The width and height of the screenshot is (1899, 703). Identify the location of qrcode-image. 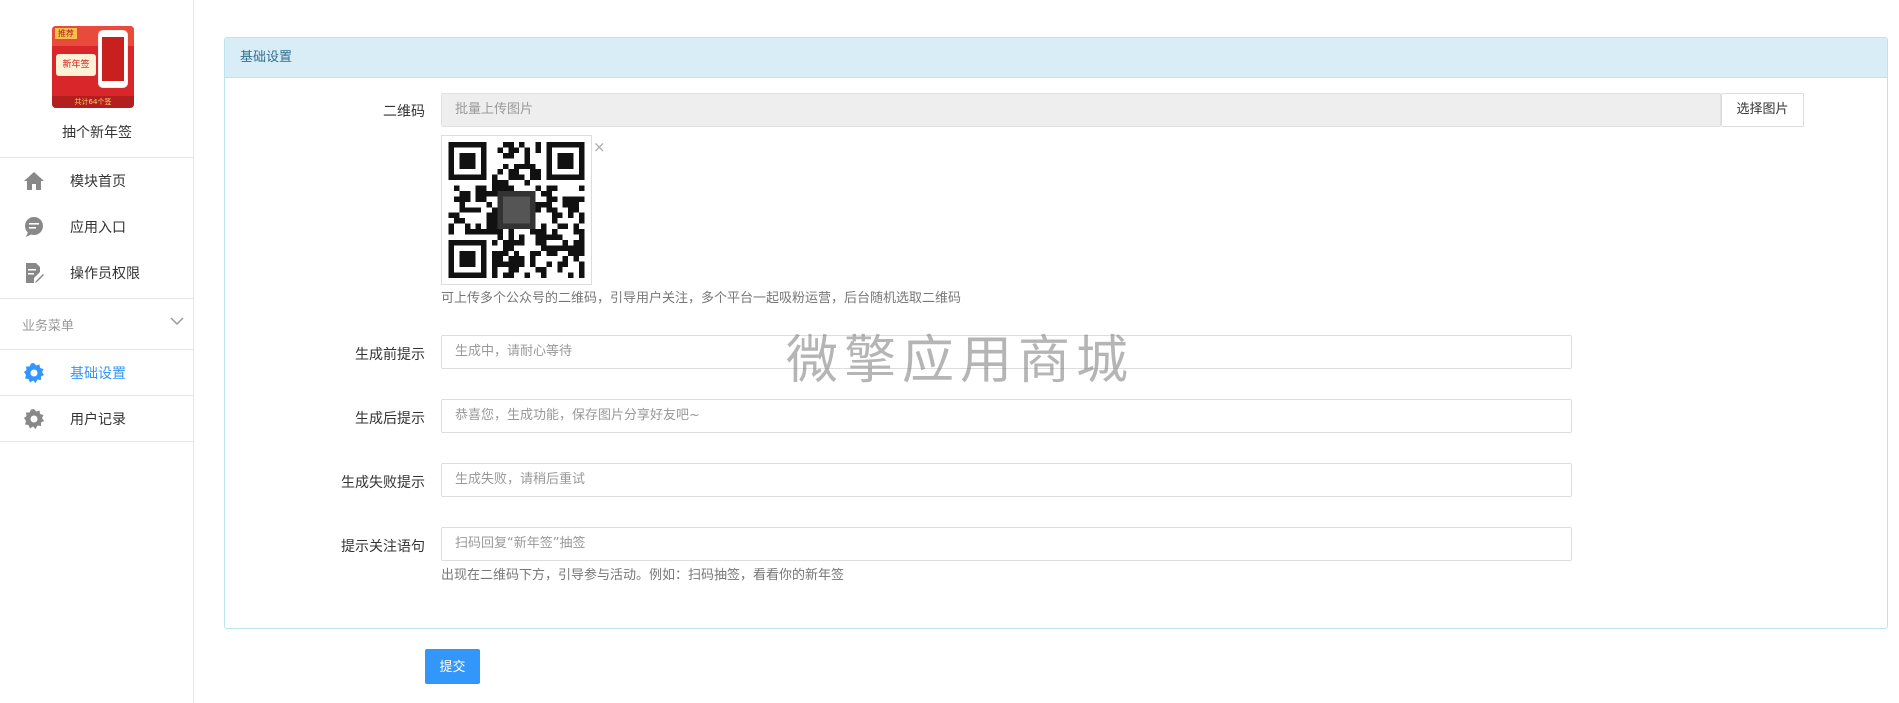
(516, 210).